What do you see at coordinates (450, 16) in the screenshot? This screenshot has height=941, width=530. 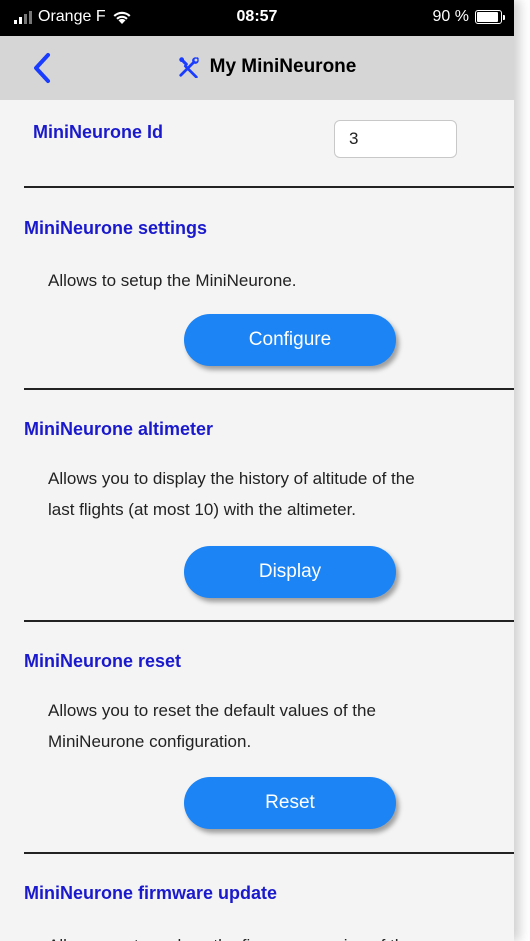 I see `battery-percent: 90 %` at bounding box center [450, 16].